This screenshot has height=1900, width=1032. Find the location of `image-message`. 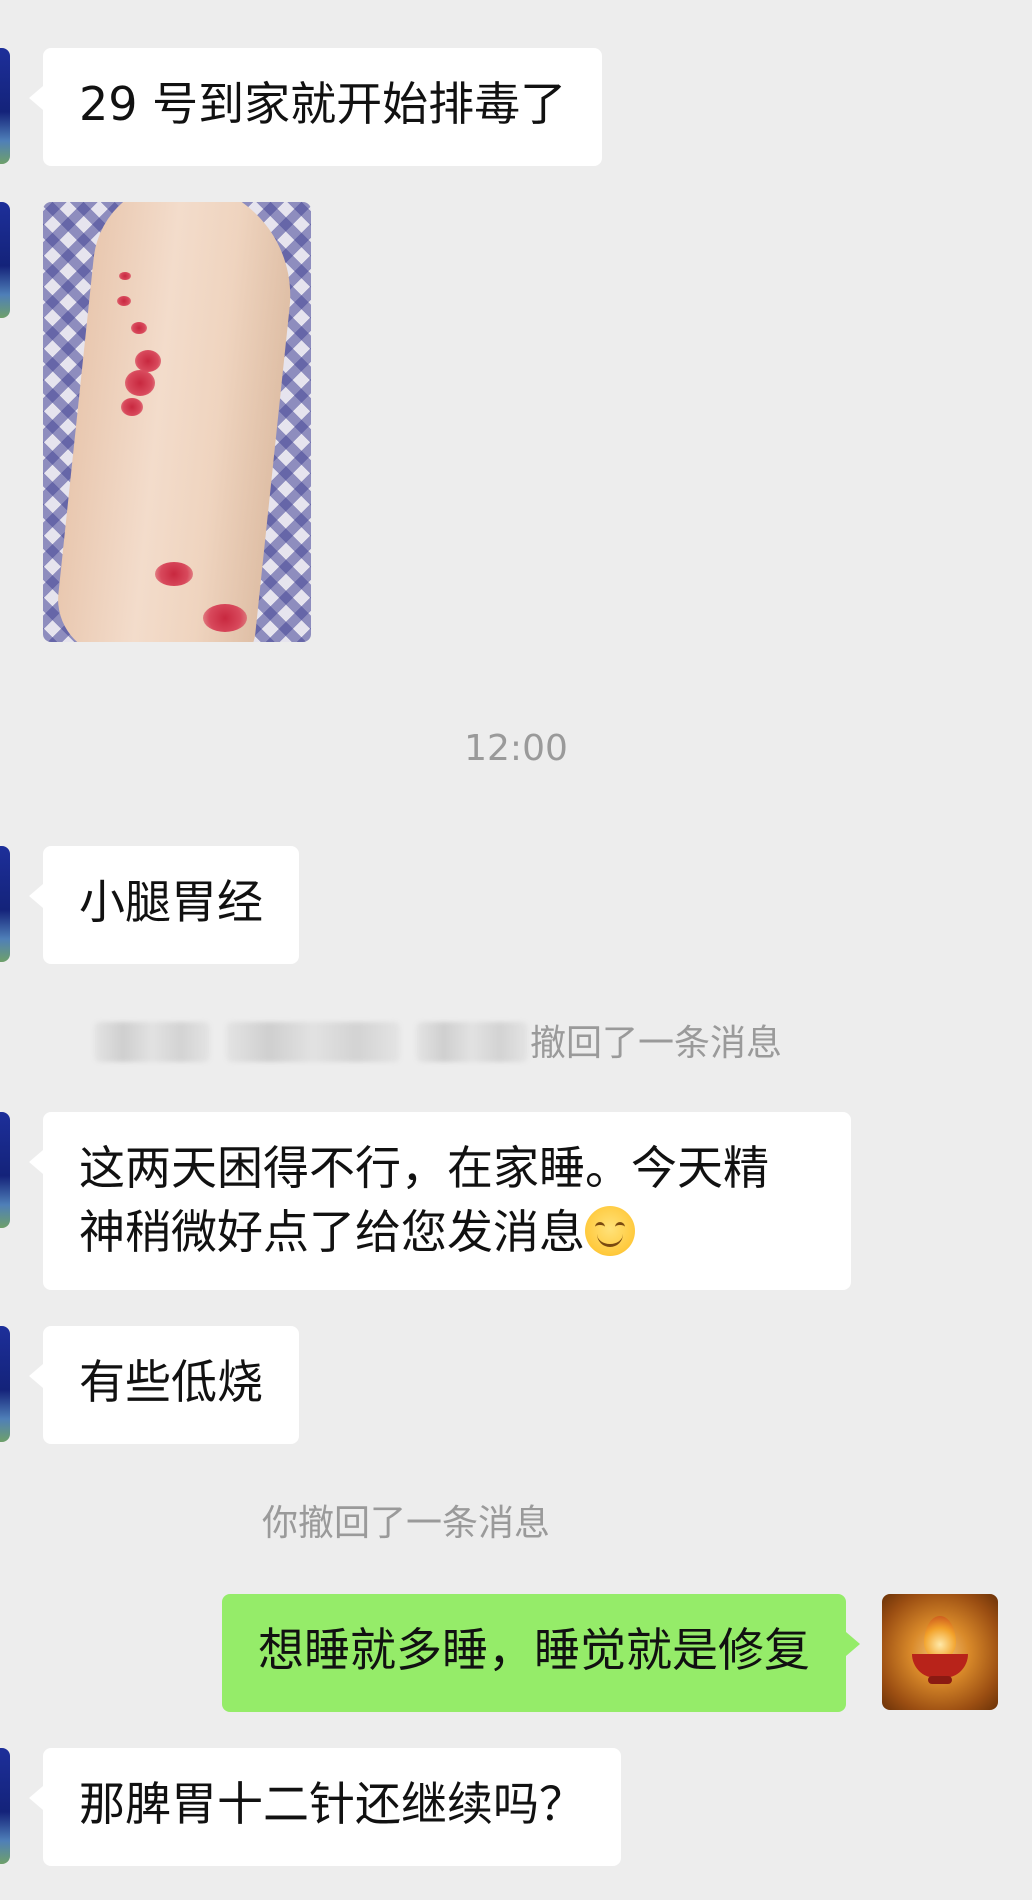

image-message is located at coordinates (177, 422).